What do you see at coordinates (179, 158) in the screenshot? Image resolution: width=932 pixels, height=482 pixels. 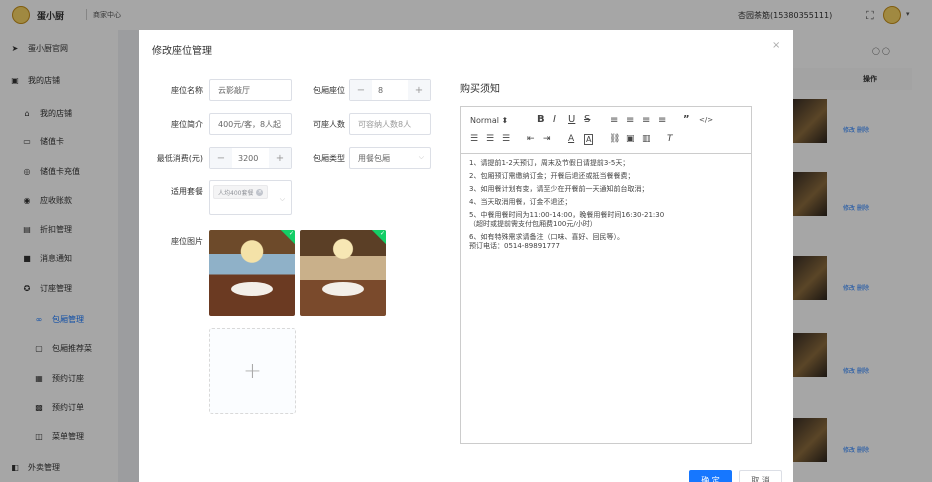 I see `min-spend-label: 最低消费(元)` at bounding box center [179, 158].